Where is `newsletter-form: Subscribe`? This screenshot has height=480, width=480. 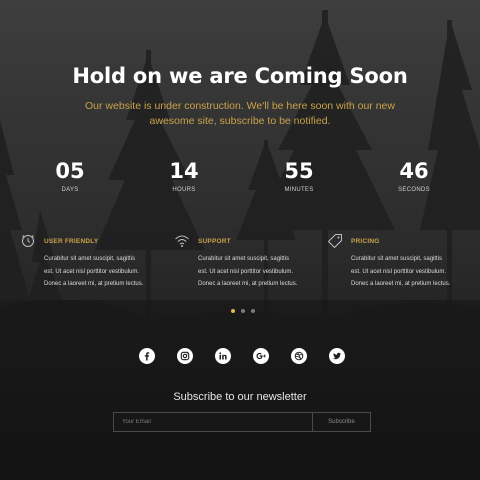 newsletter-form: Subscribe is located at coordinates (242, 422).